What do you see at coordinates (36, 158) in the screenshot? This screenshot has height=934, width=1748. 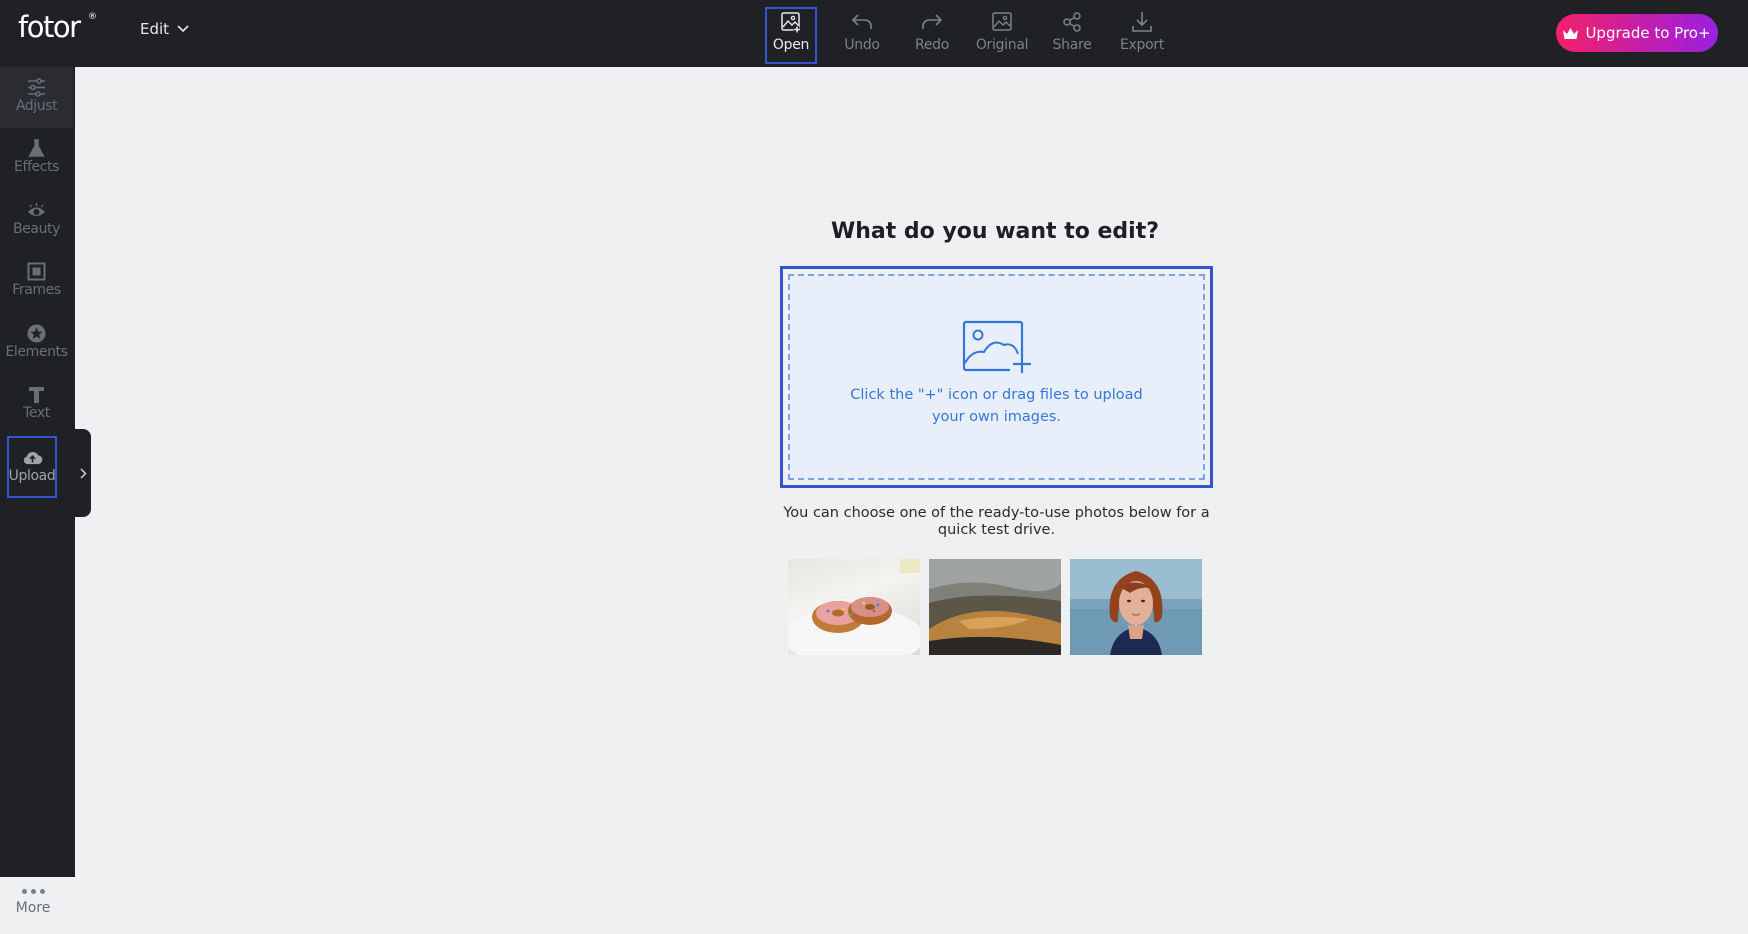 I see `sidebar-item-effects: Effects` at bounding box center [36, 158].